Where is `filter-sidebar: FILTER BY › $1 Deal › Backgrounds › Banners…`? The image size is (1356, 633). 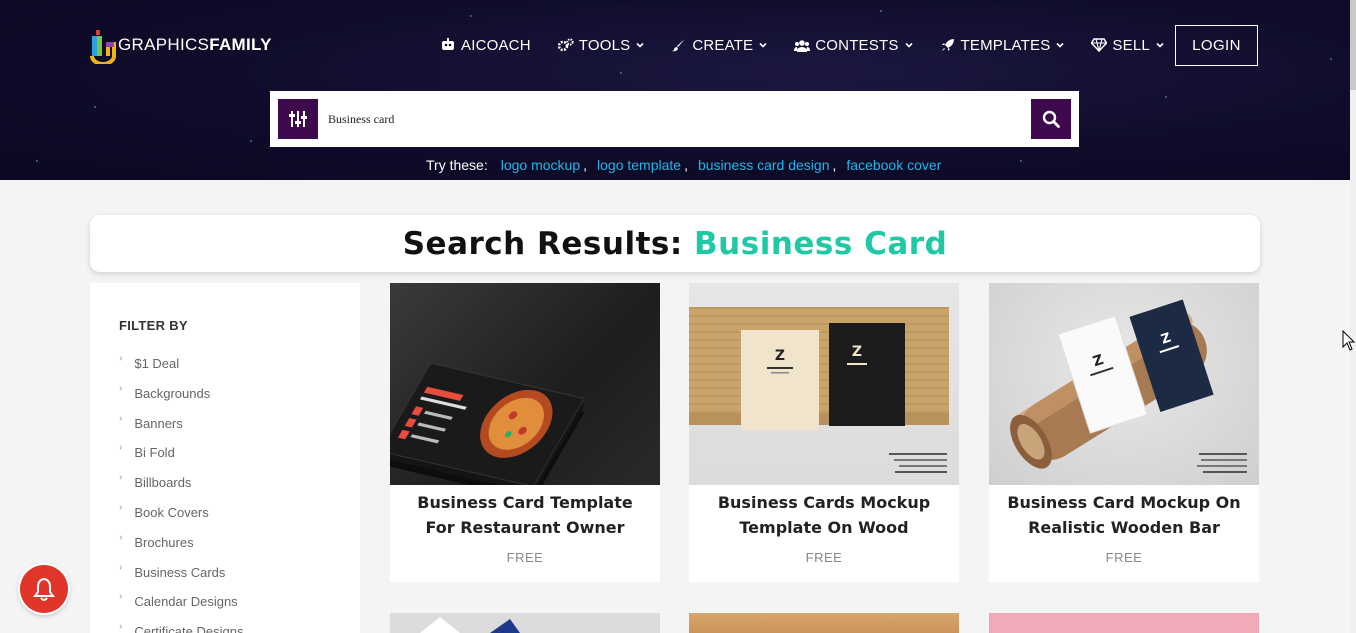
filter-sidebar: FILTER BY › $1 Deal › Backgrounds › Banners… is located at coordinates (225, 458).